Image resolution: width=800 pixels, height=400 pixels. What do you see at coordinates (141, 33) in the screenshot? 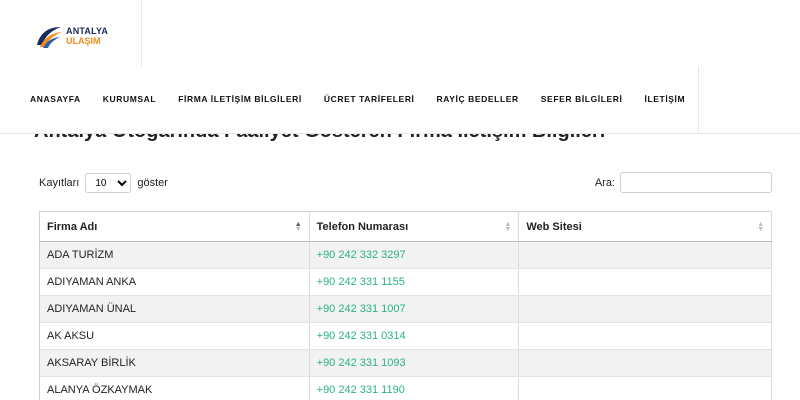
I see `header-divider` at bounding box center [141, 33].